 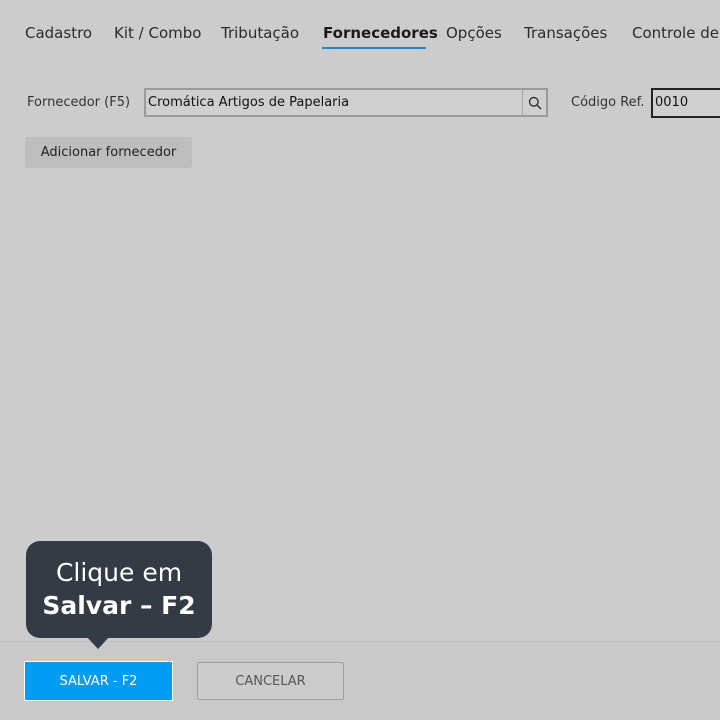 I want to click on tooltip-line-1: Clique em, so click(x=119, y=572).